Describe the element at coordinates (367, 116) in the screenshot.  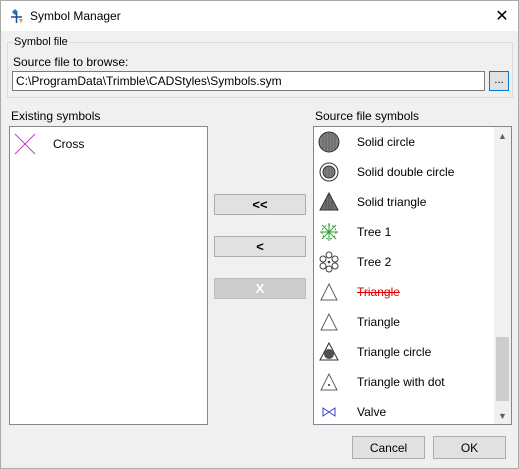
I see `source-symbols-label: Source file symbols` at that location.